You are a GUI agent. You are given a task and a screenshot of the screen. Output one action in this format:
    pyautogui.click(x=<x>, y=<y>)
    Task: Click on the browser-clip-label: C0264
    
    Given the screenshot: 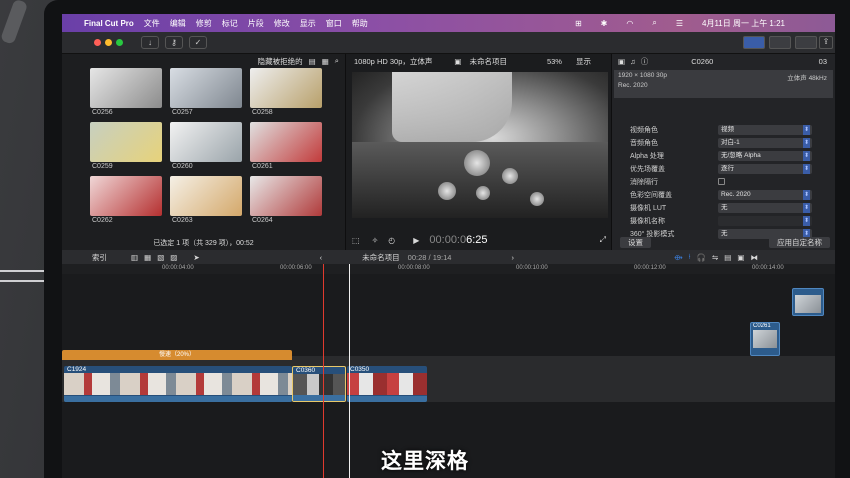 What is the action you would take?
    pyautogui.click(x=262, y=220)
    